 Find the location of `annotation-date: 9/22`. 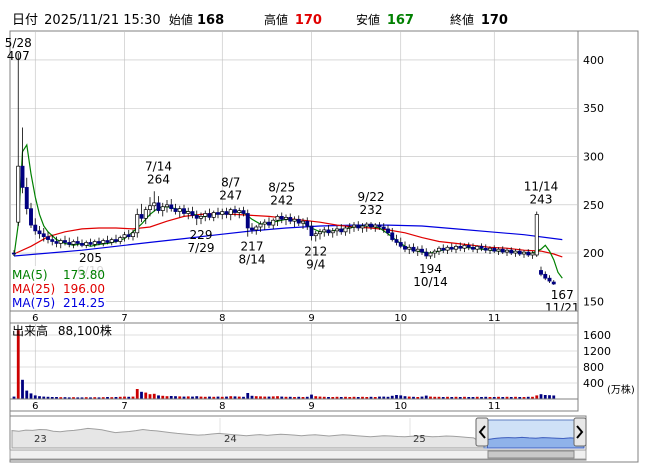

annotation-date: 9/22 is located at coordinates (371, 197).